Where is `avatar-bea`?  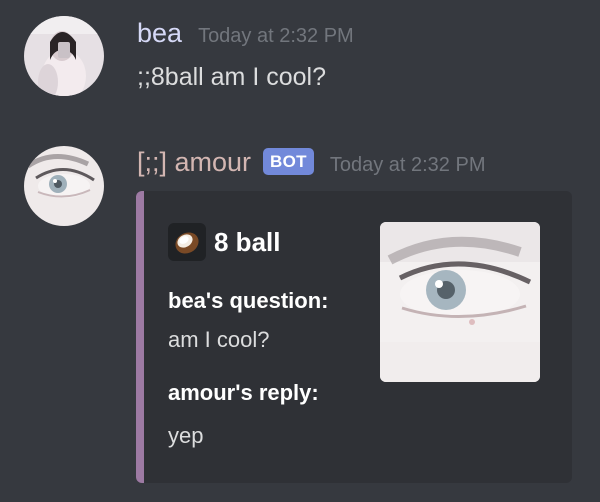 avatar-bea is located at coordinates (64, 56).